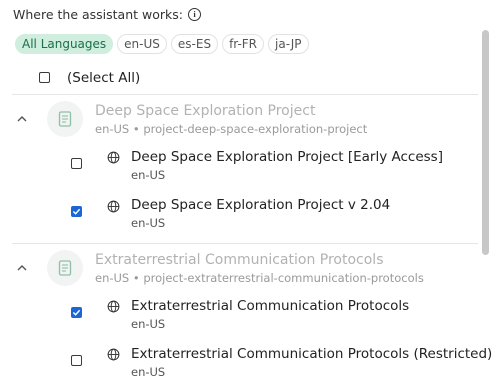 This screenshot has height=389, width=500. What do you see at coordinates (194, 14) in the screenshot?
I see `info-icon: i` at bounding box center [194, 14].